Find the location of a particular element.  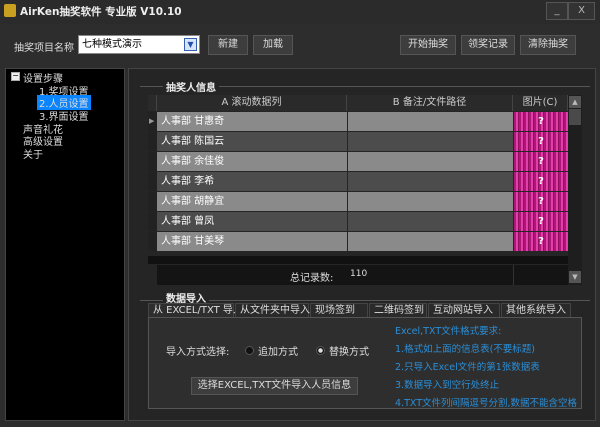

row-header-corner is located at coordinates (152, 103).